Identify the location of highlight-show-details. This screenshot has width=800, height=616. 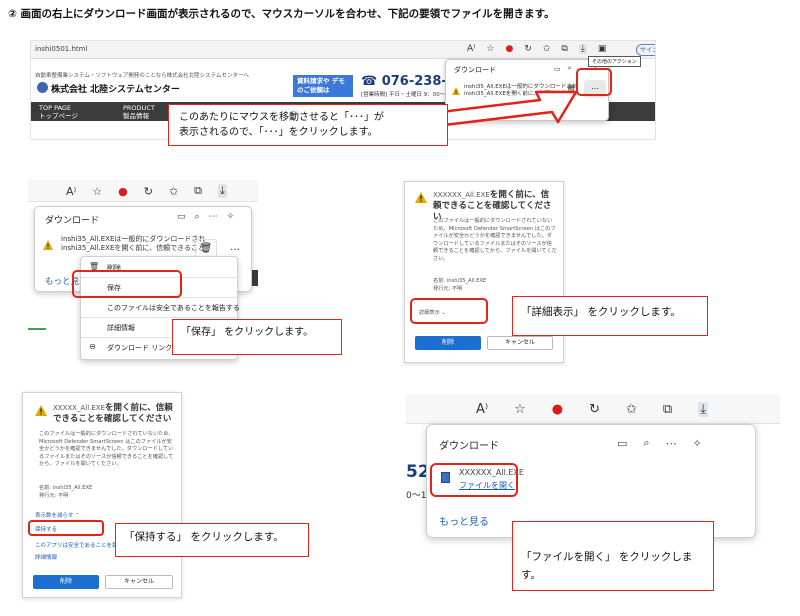
(449, 311).